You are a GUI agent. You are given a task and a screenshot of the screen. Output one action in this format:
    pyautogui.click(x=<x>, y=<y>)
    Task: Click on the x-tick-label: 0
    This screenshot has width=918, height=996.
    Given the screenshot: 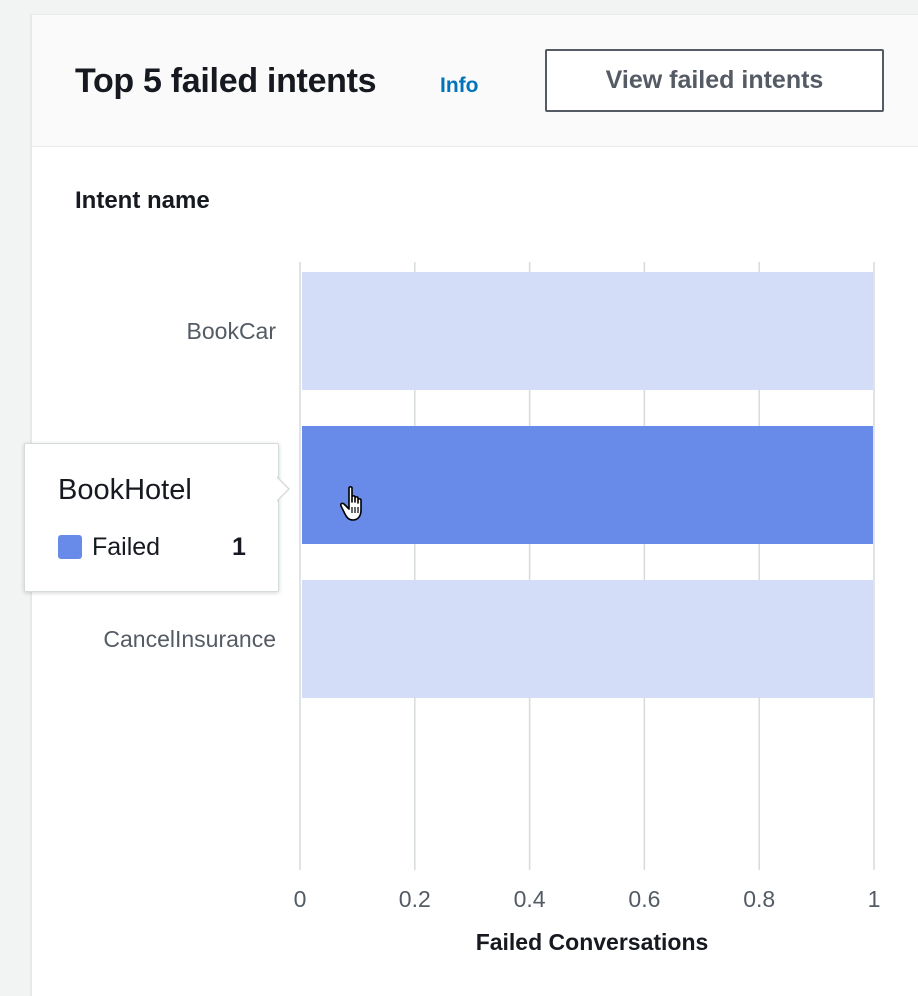 What is the action you would take?
    pyautogui.click(x=300, y=899)
    